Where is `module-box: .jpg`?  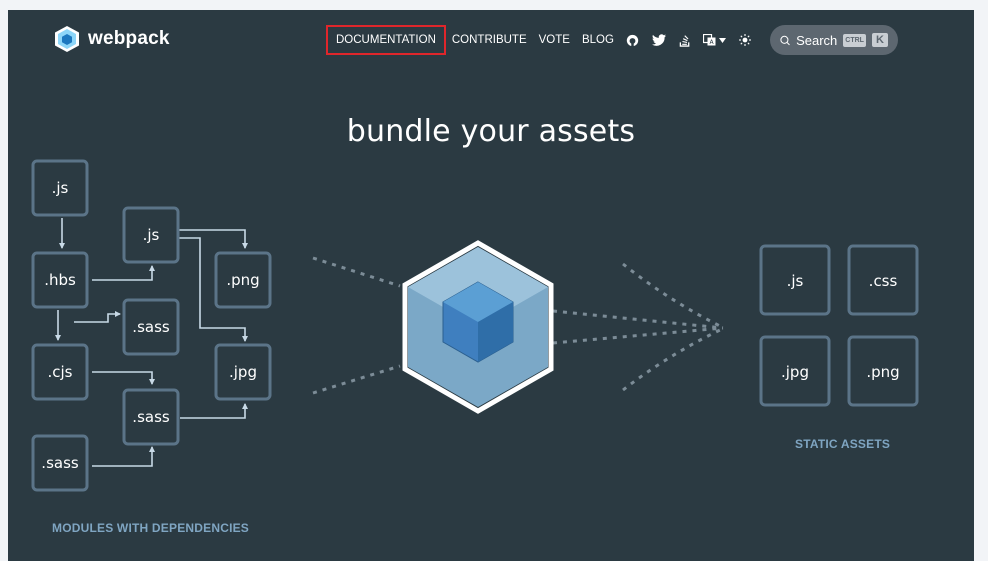 module-box: .jpg is located at coordinates (243, 372).